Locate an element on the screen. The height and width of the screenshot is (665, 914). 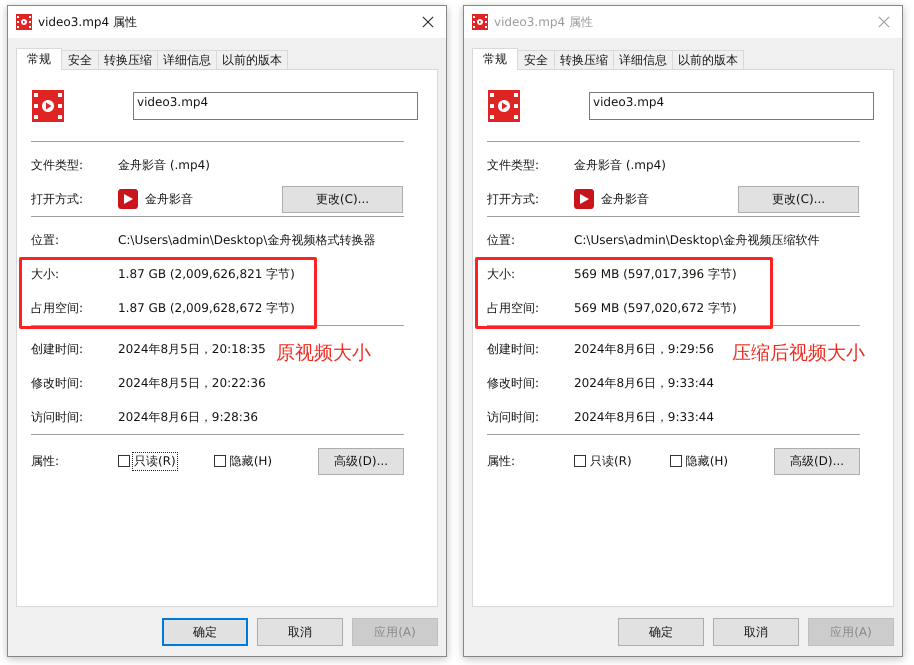
close-icon is located at coordinates (428, 22).